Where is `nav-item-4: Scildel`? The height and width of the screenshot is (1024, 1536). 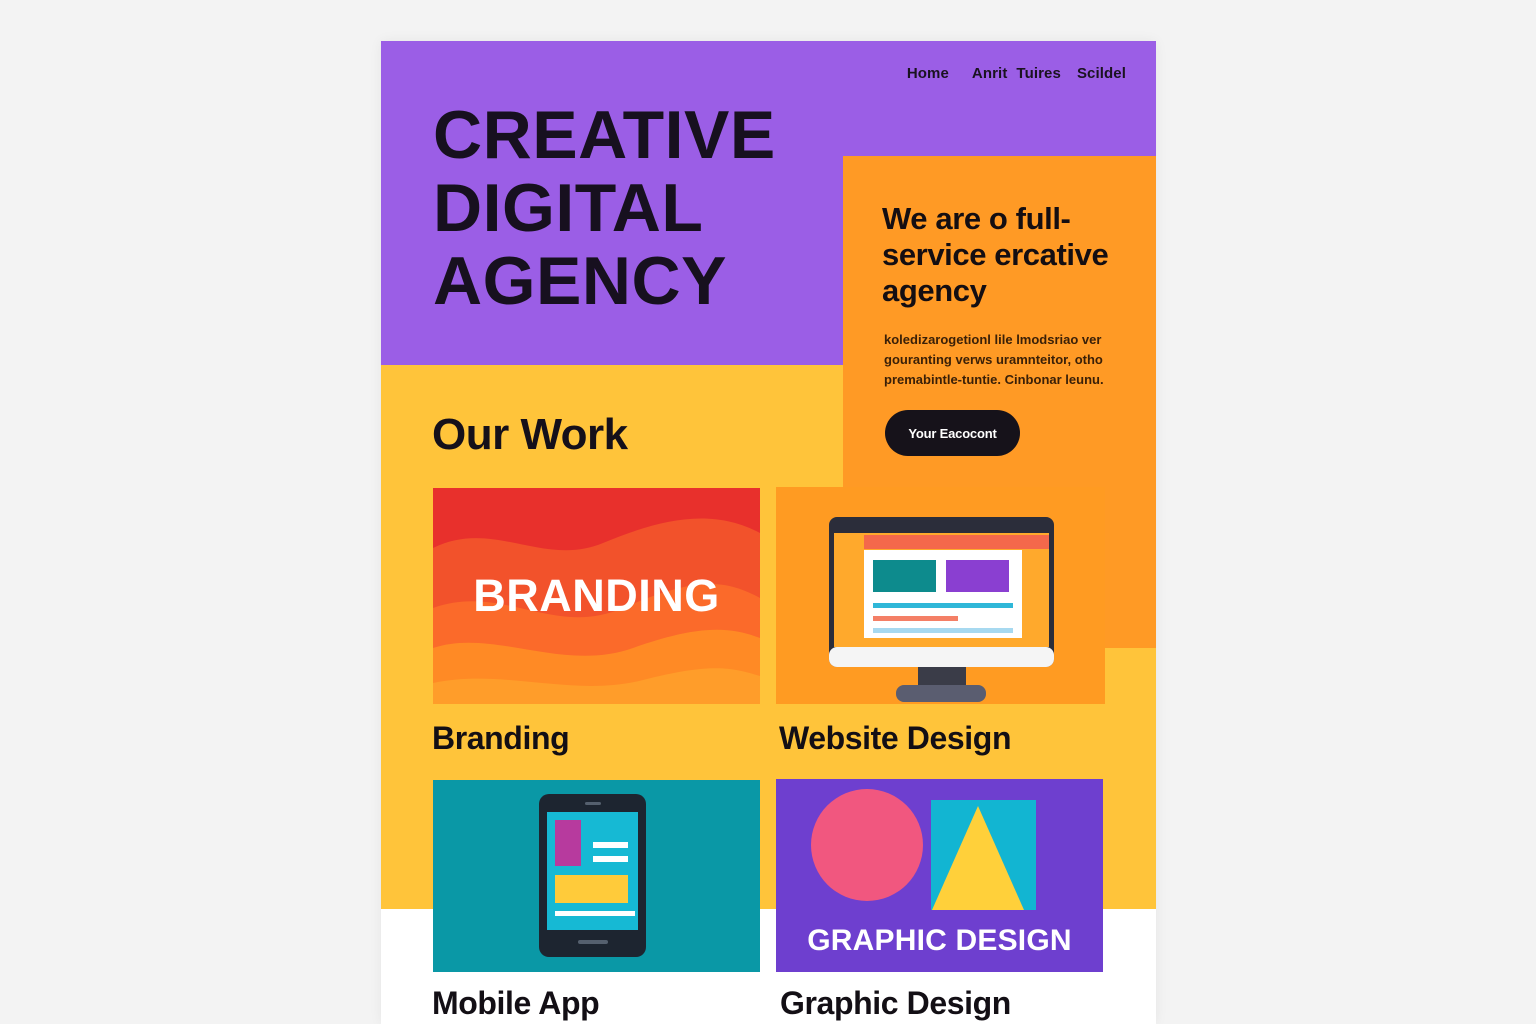
nav-item-4: Scildel is located at coordinates (1101, 73).